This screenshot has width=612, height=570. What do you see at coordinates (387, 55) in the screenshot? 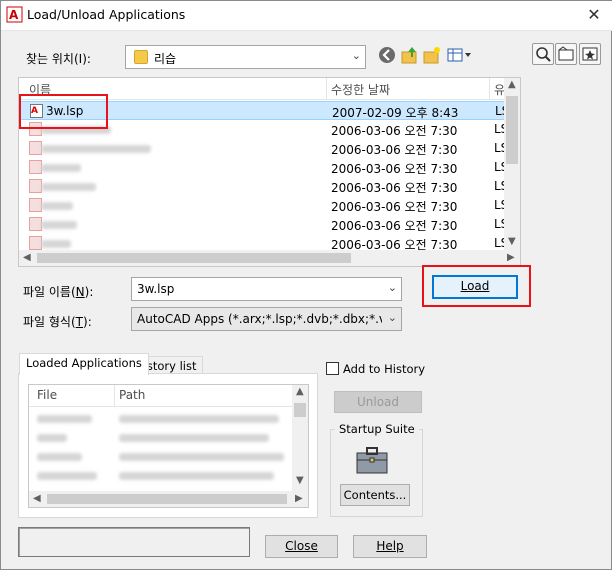
I see `back-icon` at bounding box center [387, 55].